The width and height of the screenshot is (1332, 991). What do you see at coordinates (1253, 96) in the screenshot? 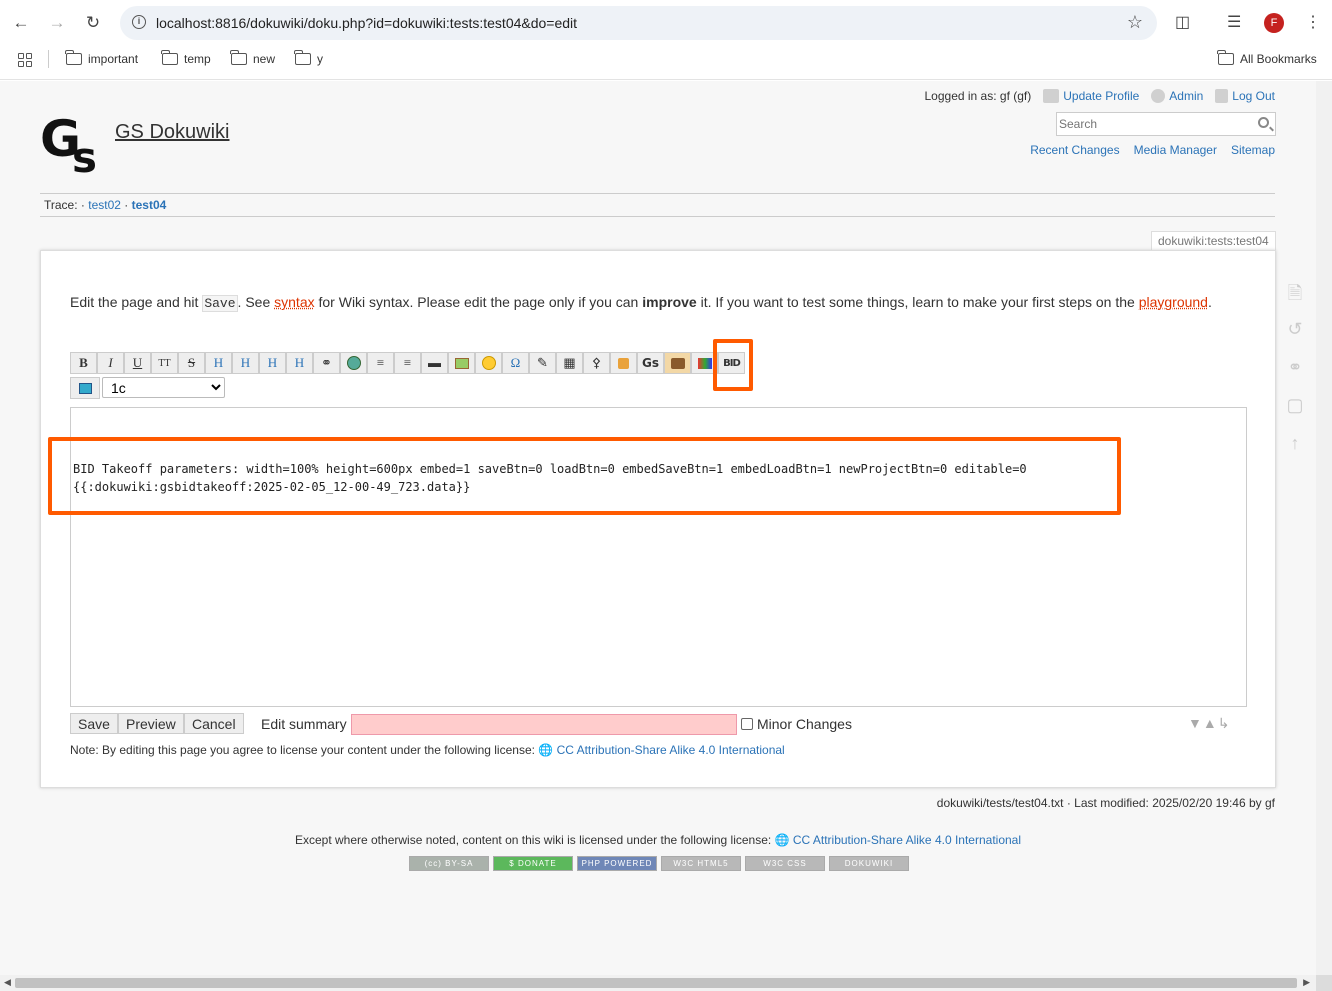
I see `log-out-label: Log Out` at bounding box center [1253, 96].